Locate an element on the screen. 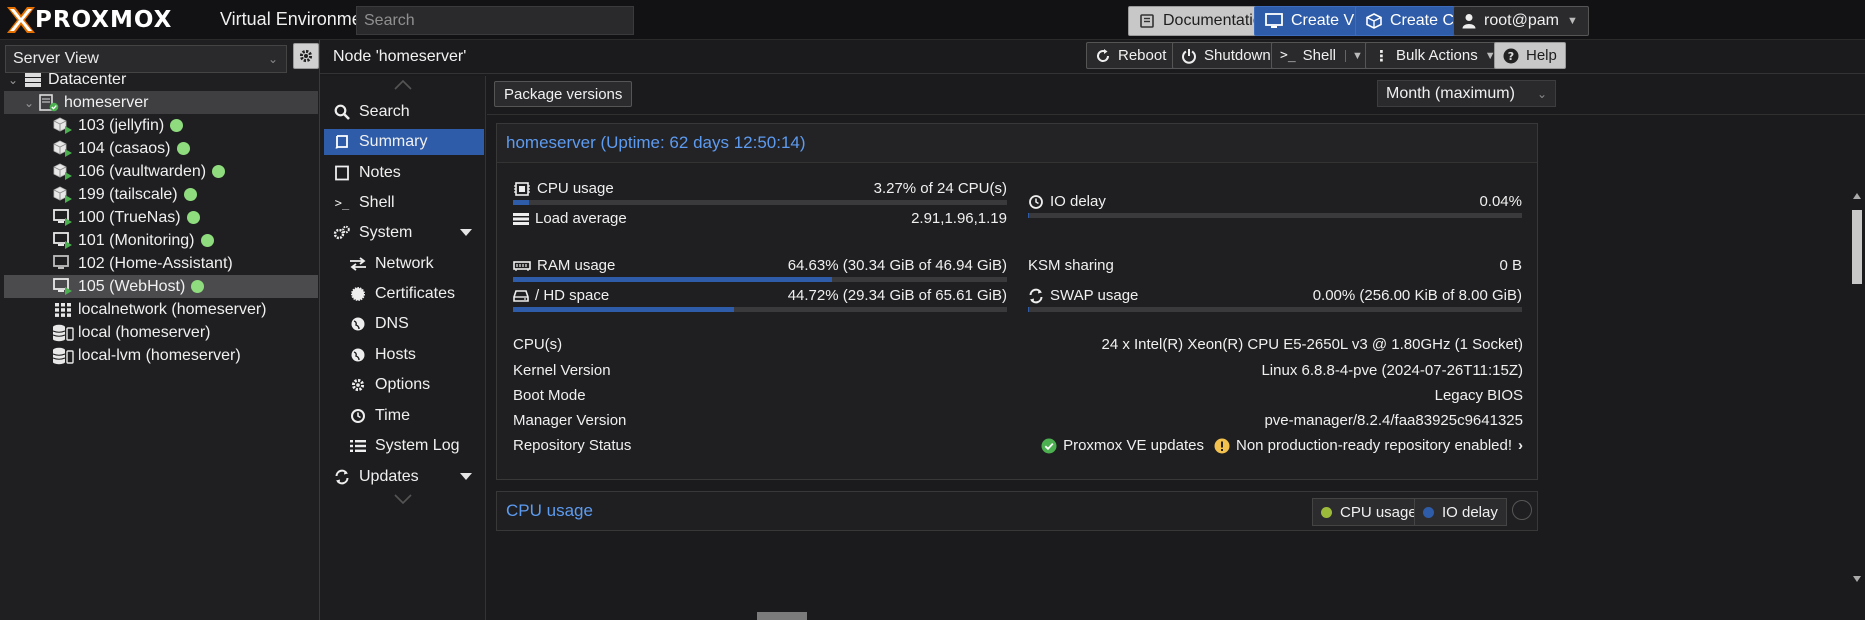 The image size is (1865, 620). load-average-value: 2.91,1.96,1.19 is located at coordinates (959, 218).